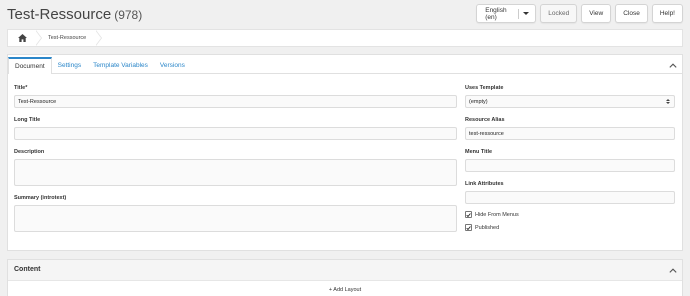 The width and height of the screenshot is (690, 296). I want to click on breadcrumb-current: Test-Ressource, so click(70, 38).